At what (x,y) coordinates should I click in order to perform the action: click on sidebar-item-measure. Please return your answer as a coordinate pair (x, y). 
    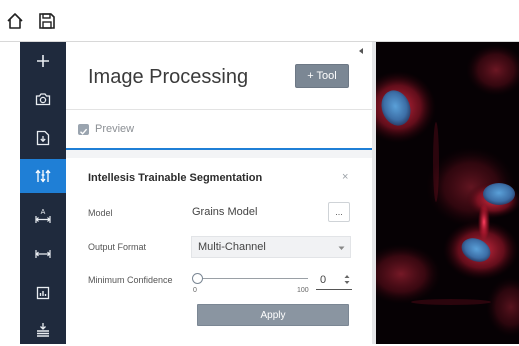
    Looking at the image, I should click on (43, 254).